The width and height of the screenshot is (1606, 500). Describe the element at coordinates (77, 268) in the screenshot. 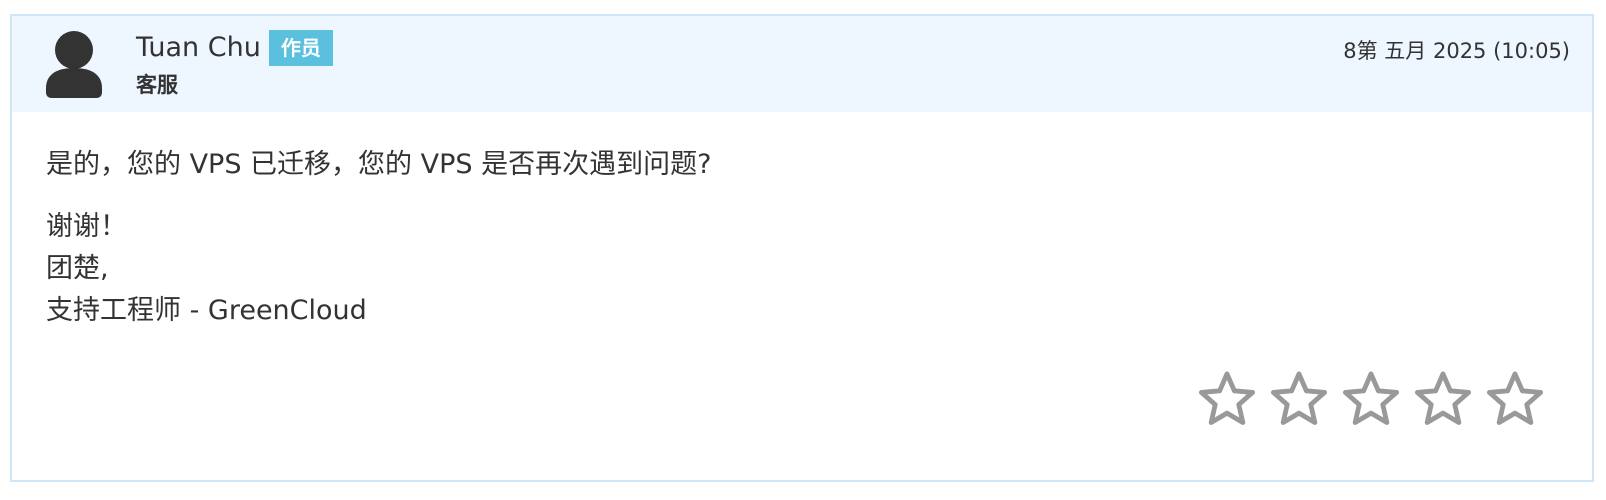

I see `signature-line: 团楚,` at that location.